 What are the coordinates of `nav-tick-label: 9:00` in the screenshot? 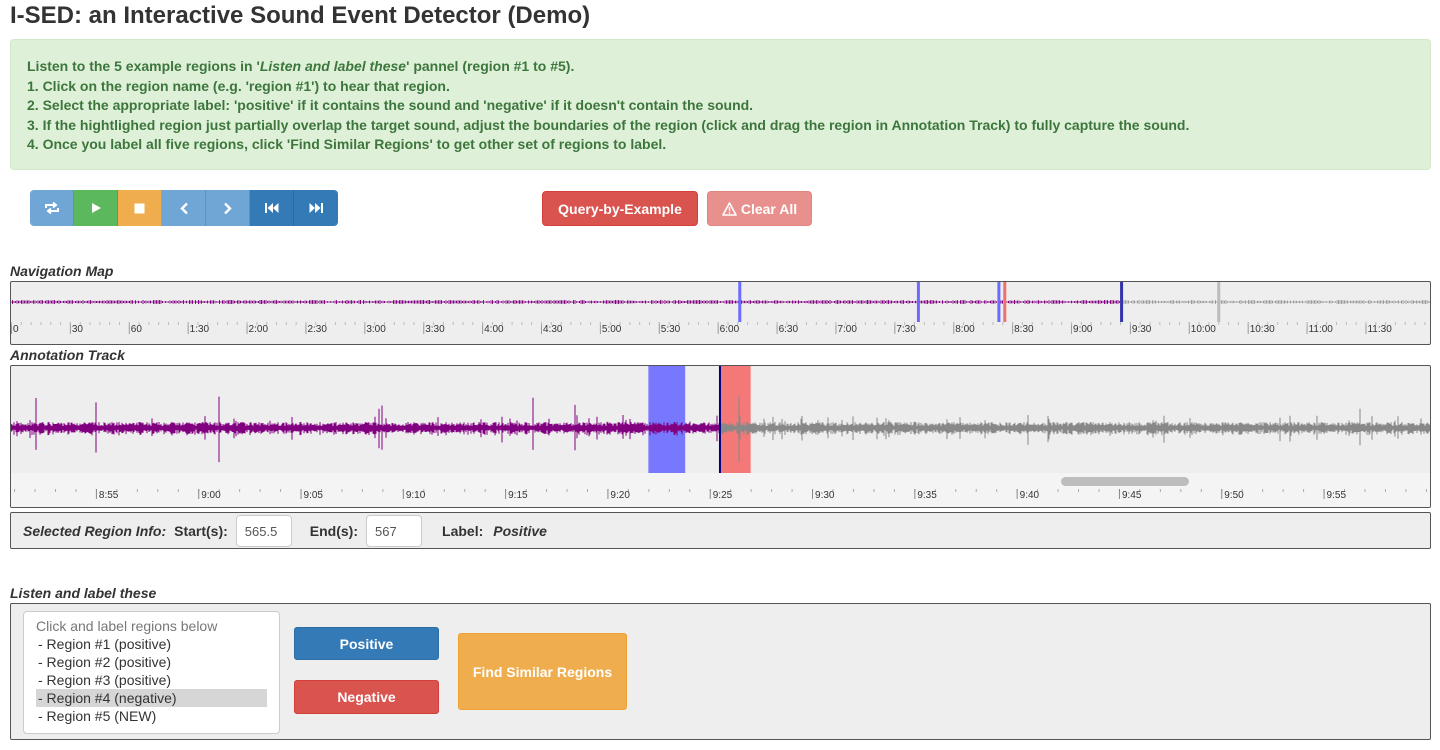 It's located at (1083, 329).